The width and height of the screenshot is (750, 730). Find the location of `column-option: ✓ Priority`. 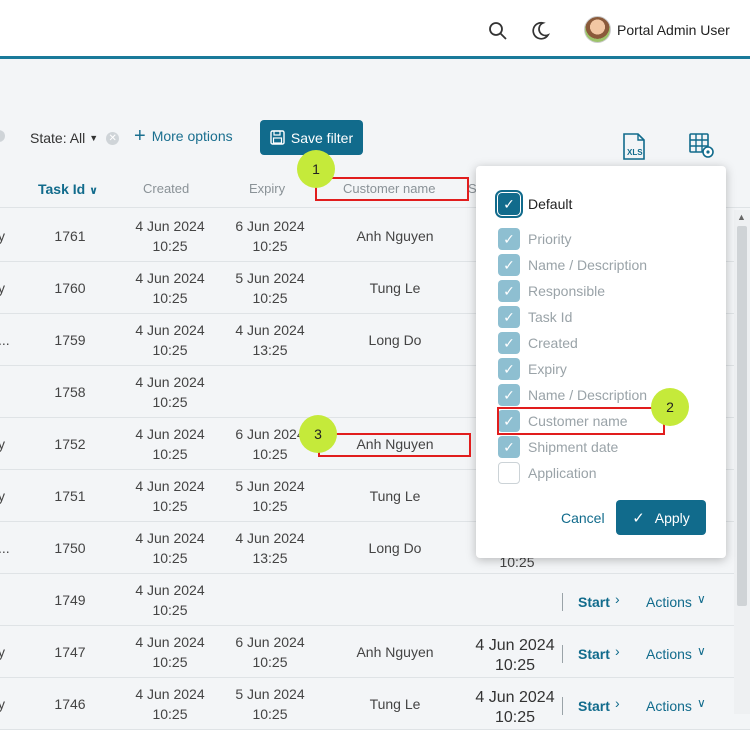

column-option: ✓ Priority is located at coordinates (535, 239).